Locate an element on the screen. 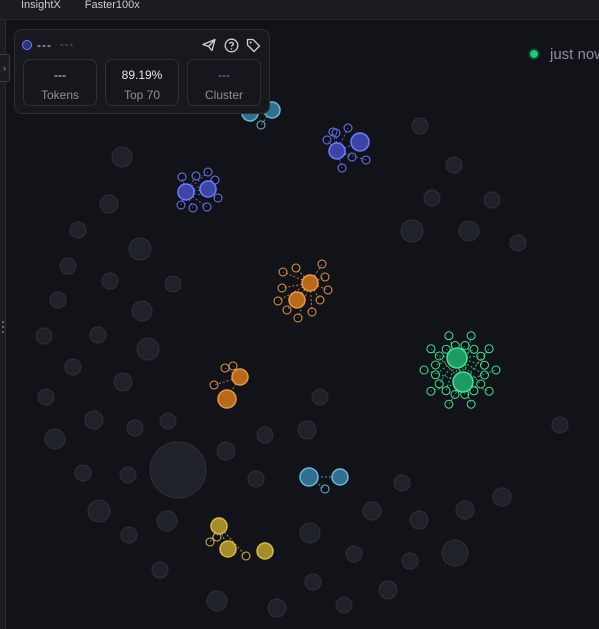 The width and height of the screenshot is (599, 629). holder-bubble-large is located at coordinates (178, 470).